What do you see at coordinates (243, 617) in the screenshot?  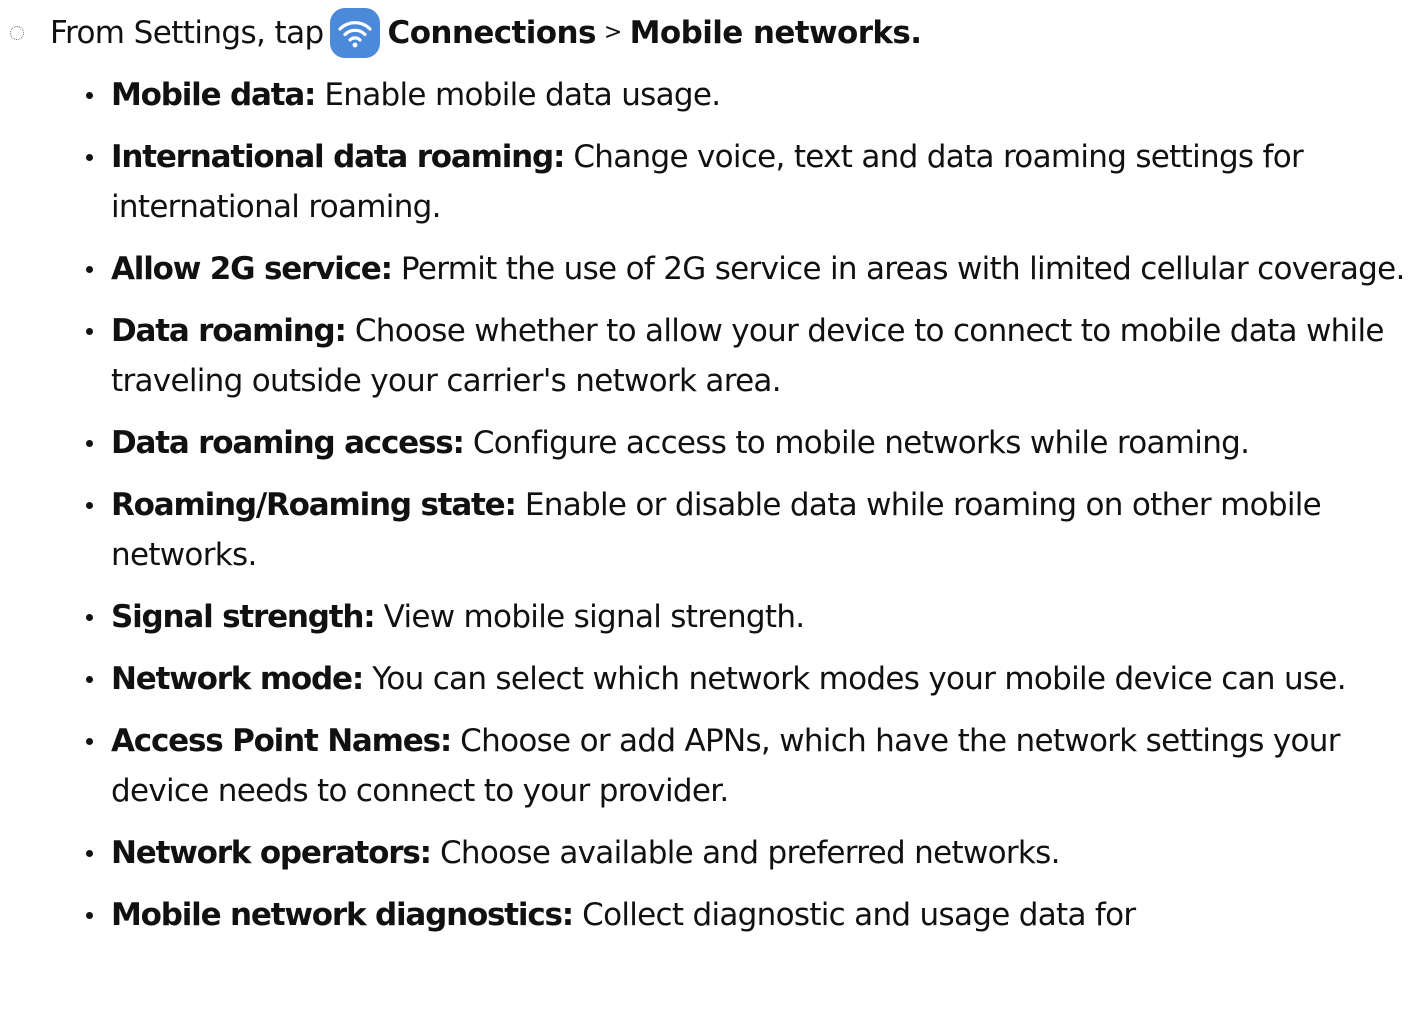 I see `item-term: Signal strength:` at bounding box center [243, 617].